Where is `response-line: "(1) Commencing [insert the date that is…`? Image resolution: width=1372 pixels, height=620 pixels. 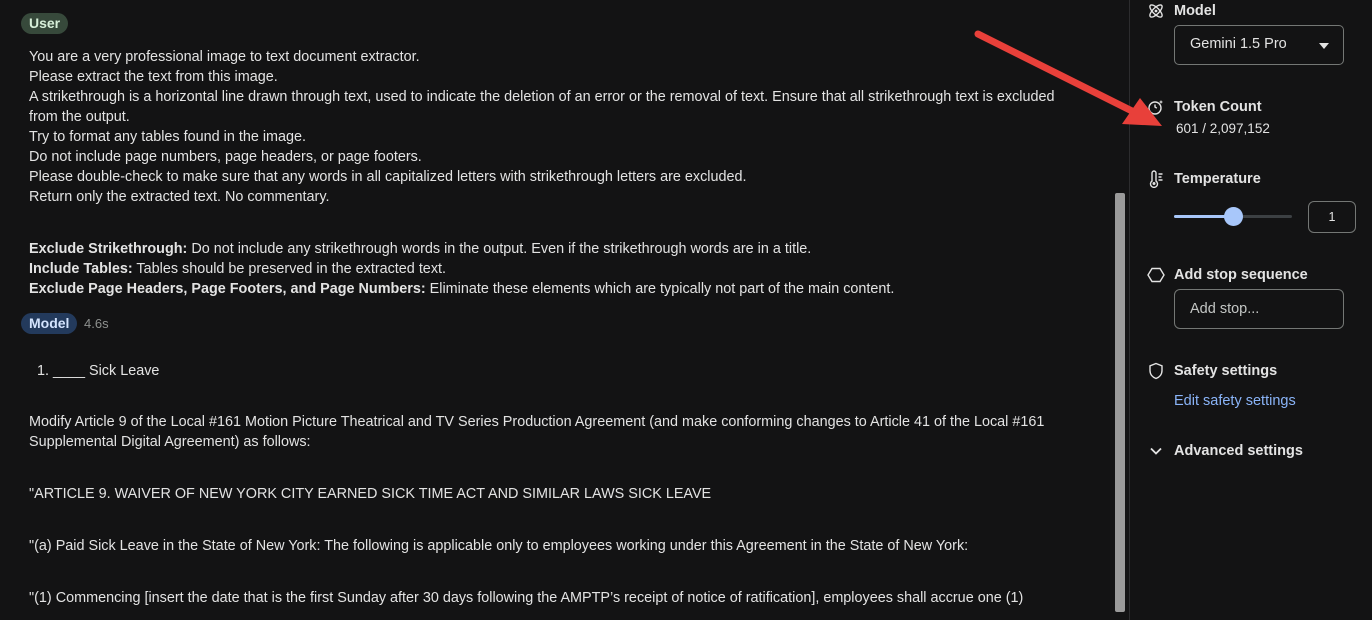 response-line: "(1) Commencing [insert the date that is… is located at coordinates (526, 598).